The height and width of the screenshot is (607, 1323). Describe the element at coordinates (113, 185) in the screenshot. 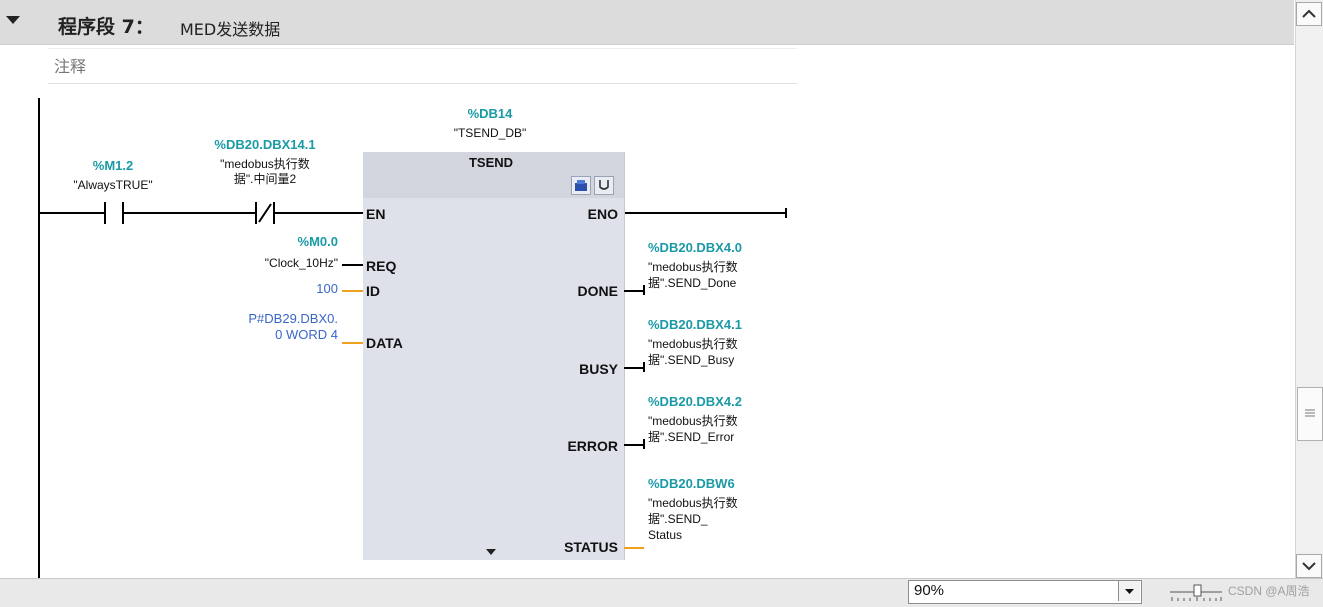

I see `contact1-name: "AlwaysTRUE"` at that location.